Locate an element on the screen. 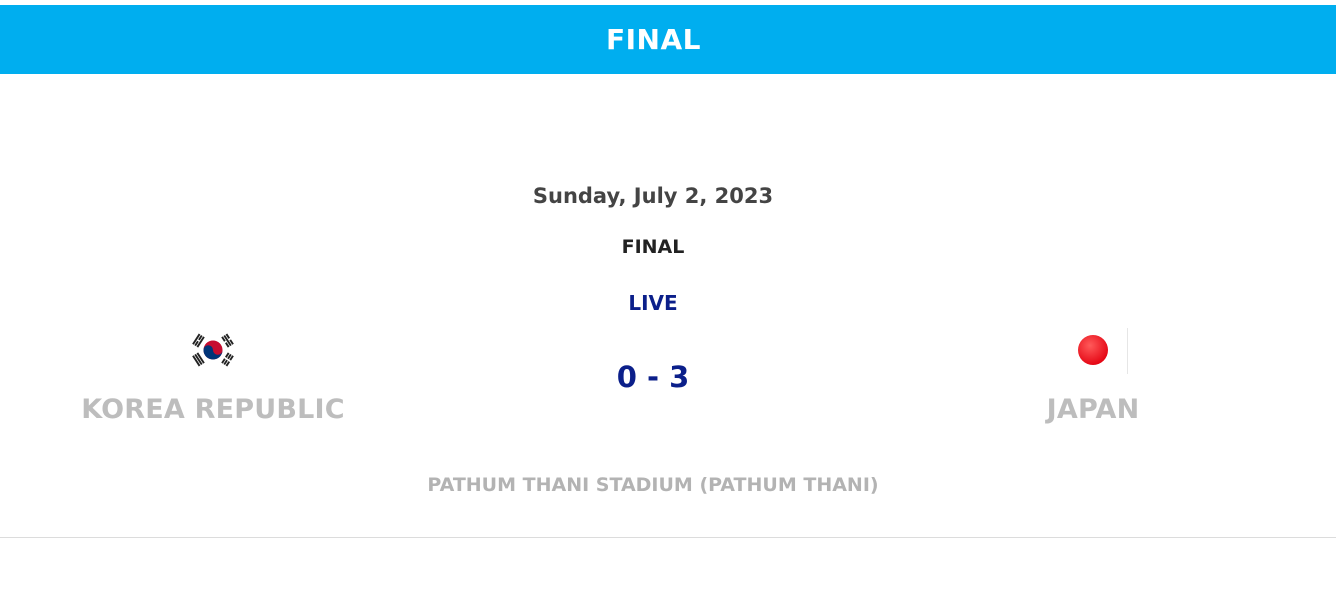 The height and width of the screenshot is (613, 1336). home-team: KOREA REPUBLIC is located at coordinates (213, 374).